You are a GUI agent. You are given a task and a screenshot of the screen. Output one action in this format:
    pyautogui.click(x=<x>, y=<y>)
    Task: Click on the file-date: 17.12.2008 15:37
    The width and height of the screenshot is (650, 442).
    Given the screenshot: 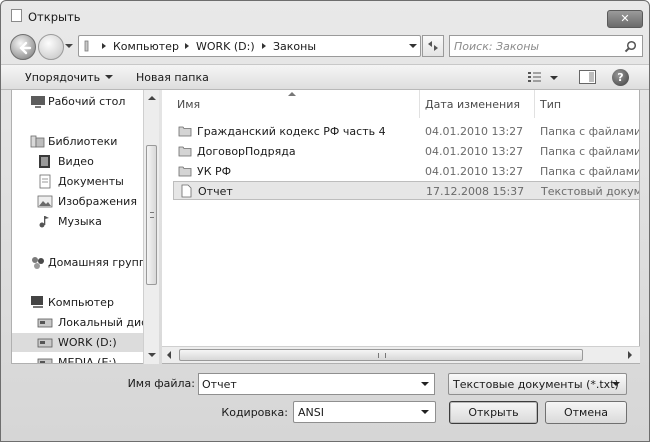 What is the action you would take?
    pyautogui.click(x=475, y=191)
    